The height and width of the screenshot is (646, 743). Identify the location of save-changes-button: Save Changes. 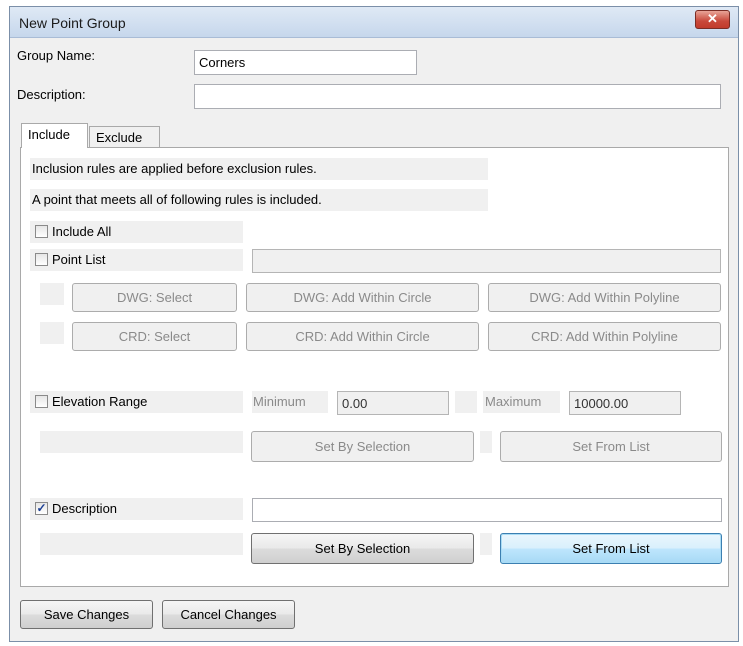
(86, 614).